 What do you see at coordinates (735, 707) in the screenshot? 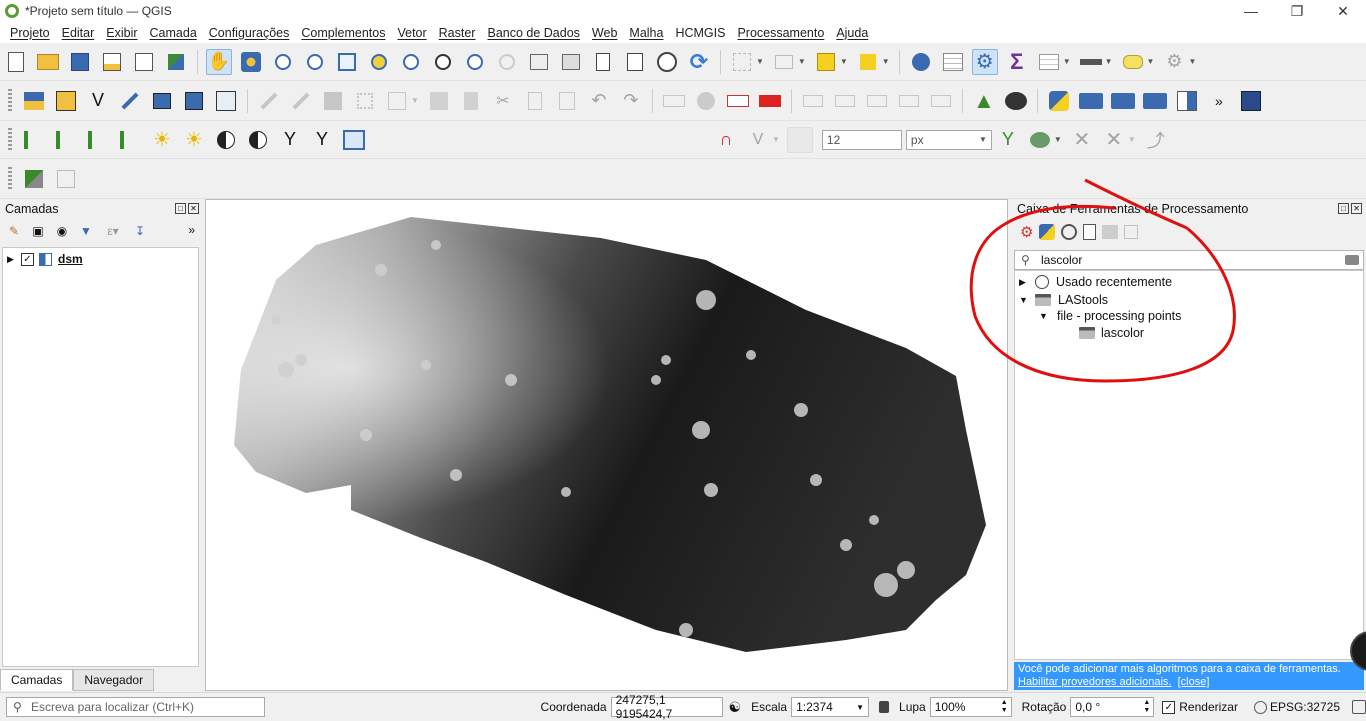
I see `extents-toggle-icon: ☯` at bounding box center [735, 707].